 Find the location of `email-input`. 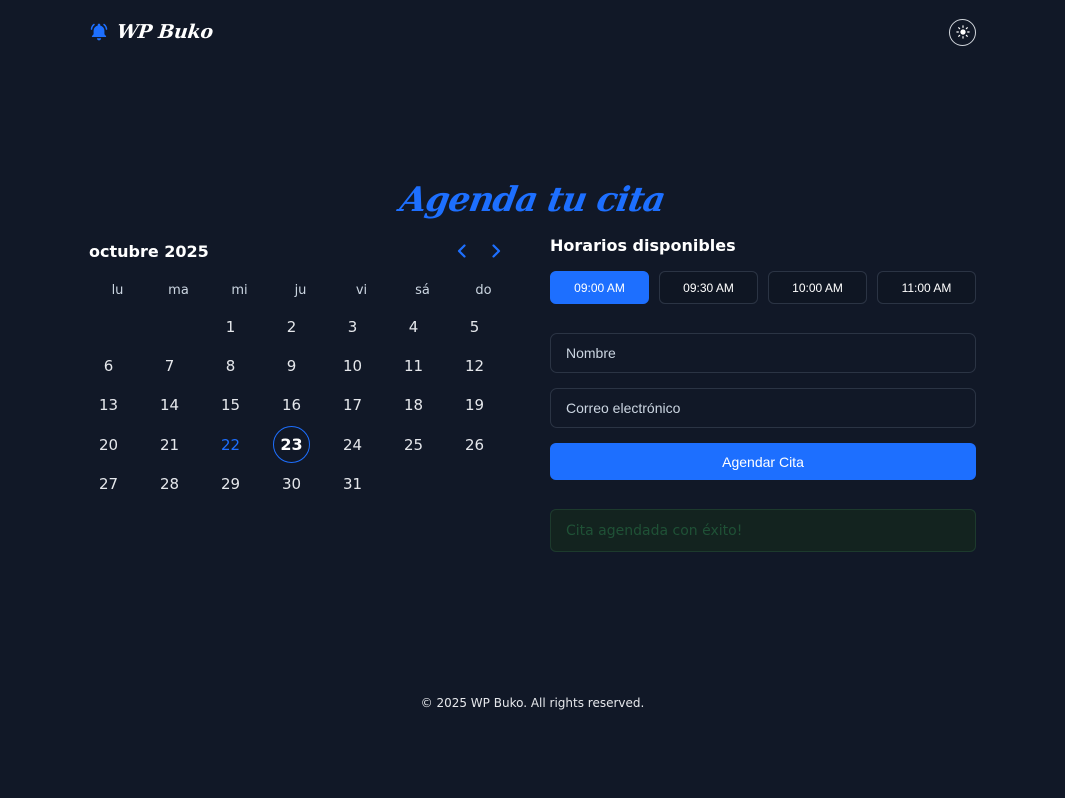

email-input is located at coordinates (763, 408).